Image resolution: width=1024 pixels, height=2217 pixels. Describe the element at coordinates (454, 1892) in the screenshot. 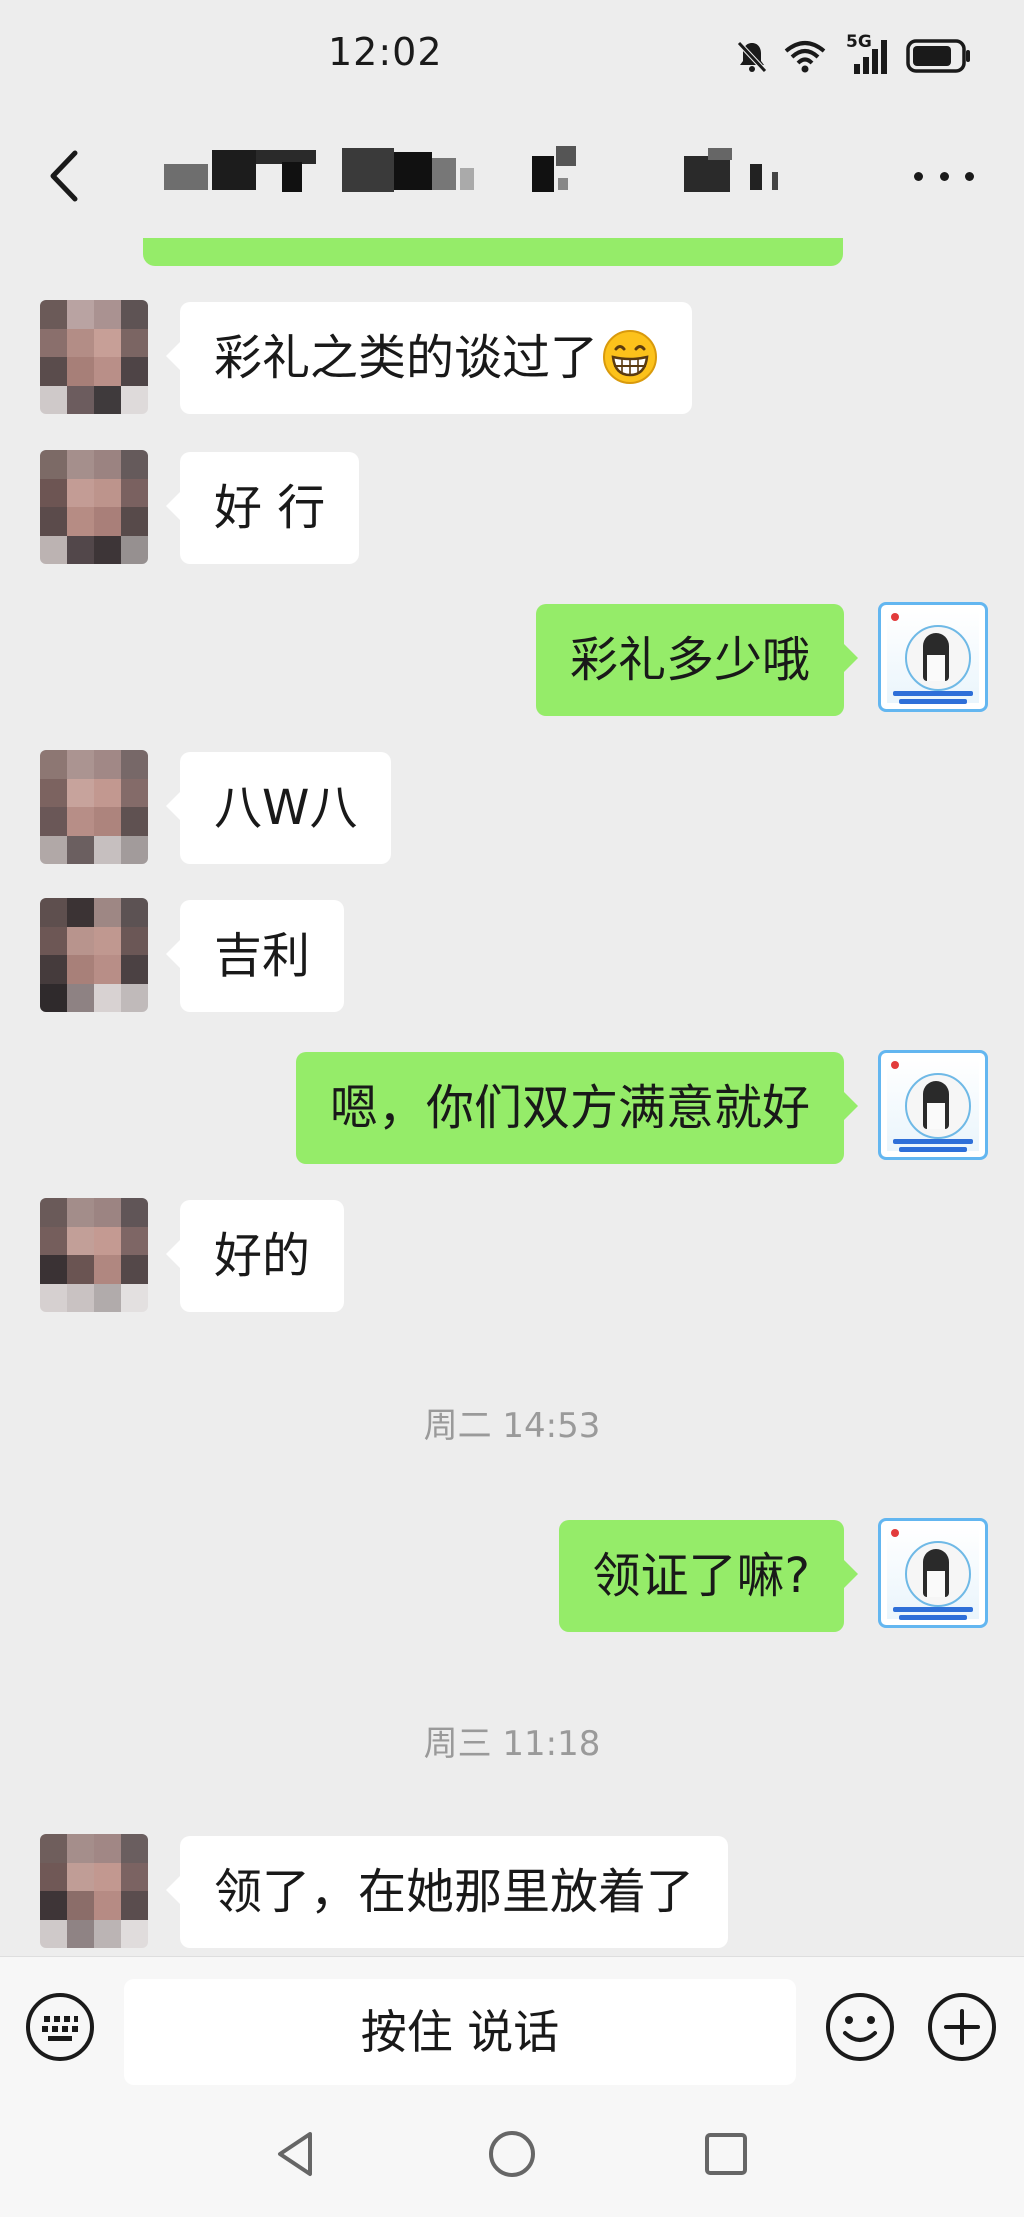

I see `message-text: 领了，在她那里放着了` at that location.